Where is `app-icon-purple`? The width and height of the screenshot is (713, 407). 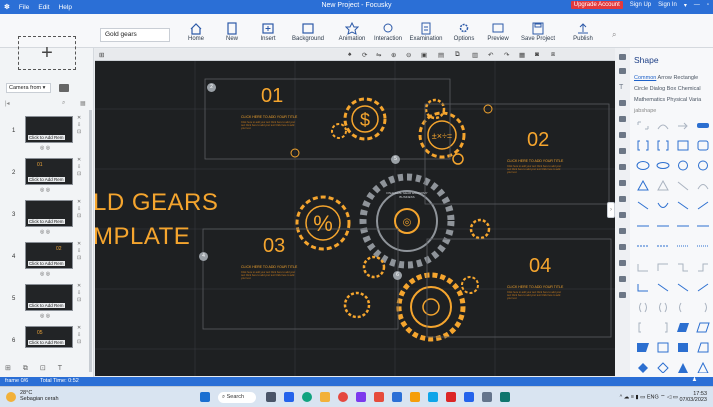
app-icon-purple is located at coordinates (361, 397).